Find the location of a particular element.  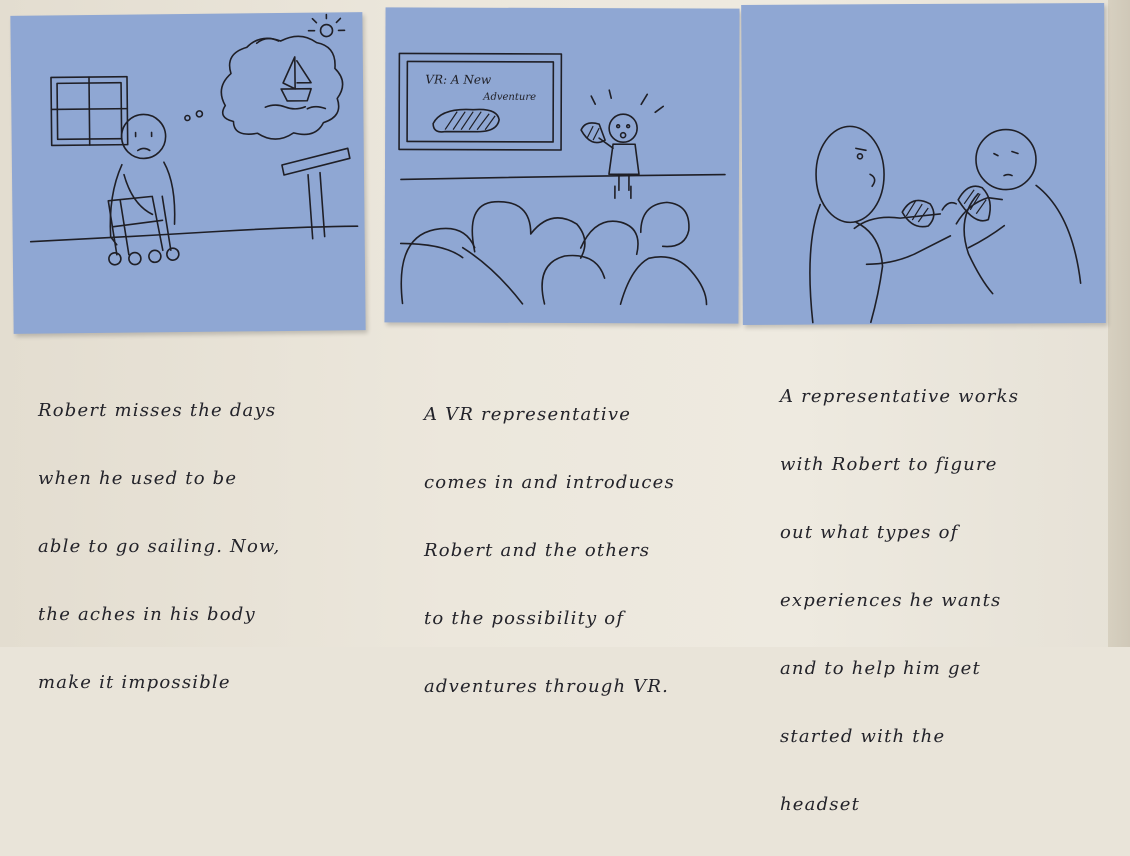

caption-line: able to go sailing. Now, is located at coordinates (203, 547).